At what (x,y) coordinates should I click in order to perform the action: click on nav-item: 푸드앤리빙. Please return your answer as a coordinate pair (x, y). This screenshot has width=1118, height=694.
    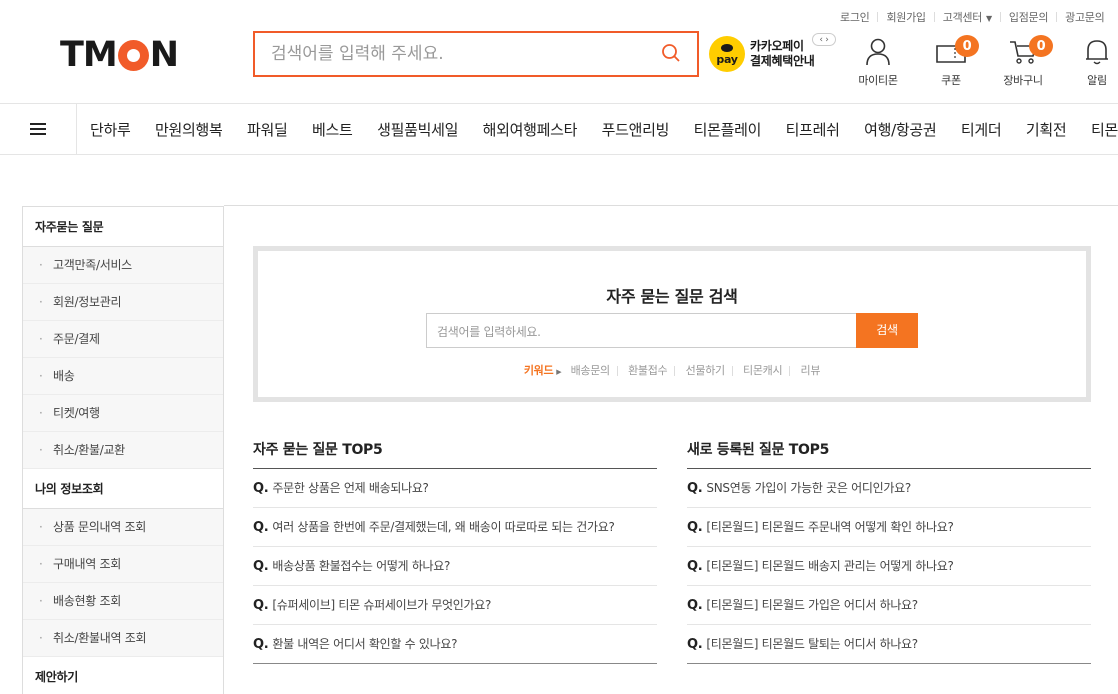
    Looking at the image, I should click on (636, 129).